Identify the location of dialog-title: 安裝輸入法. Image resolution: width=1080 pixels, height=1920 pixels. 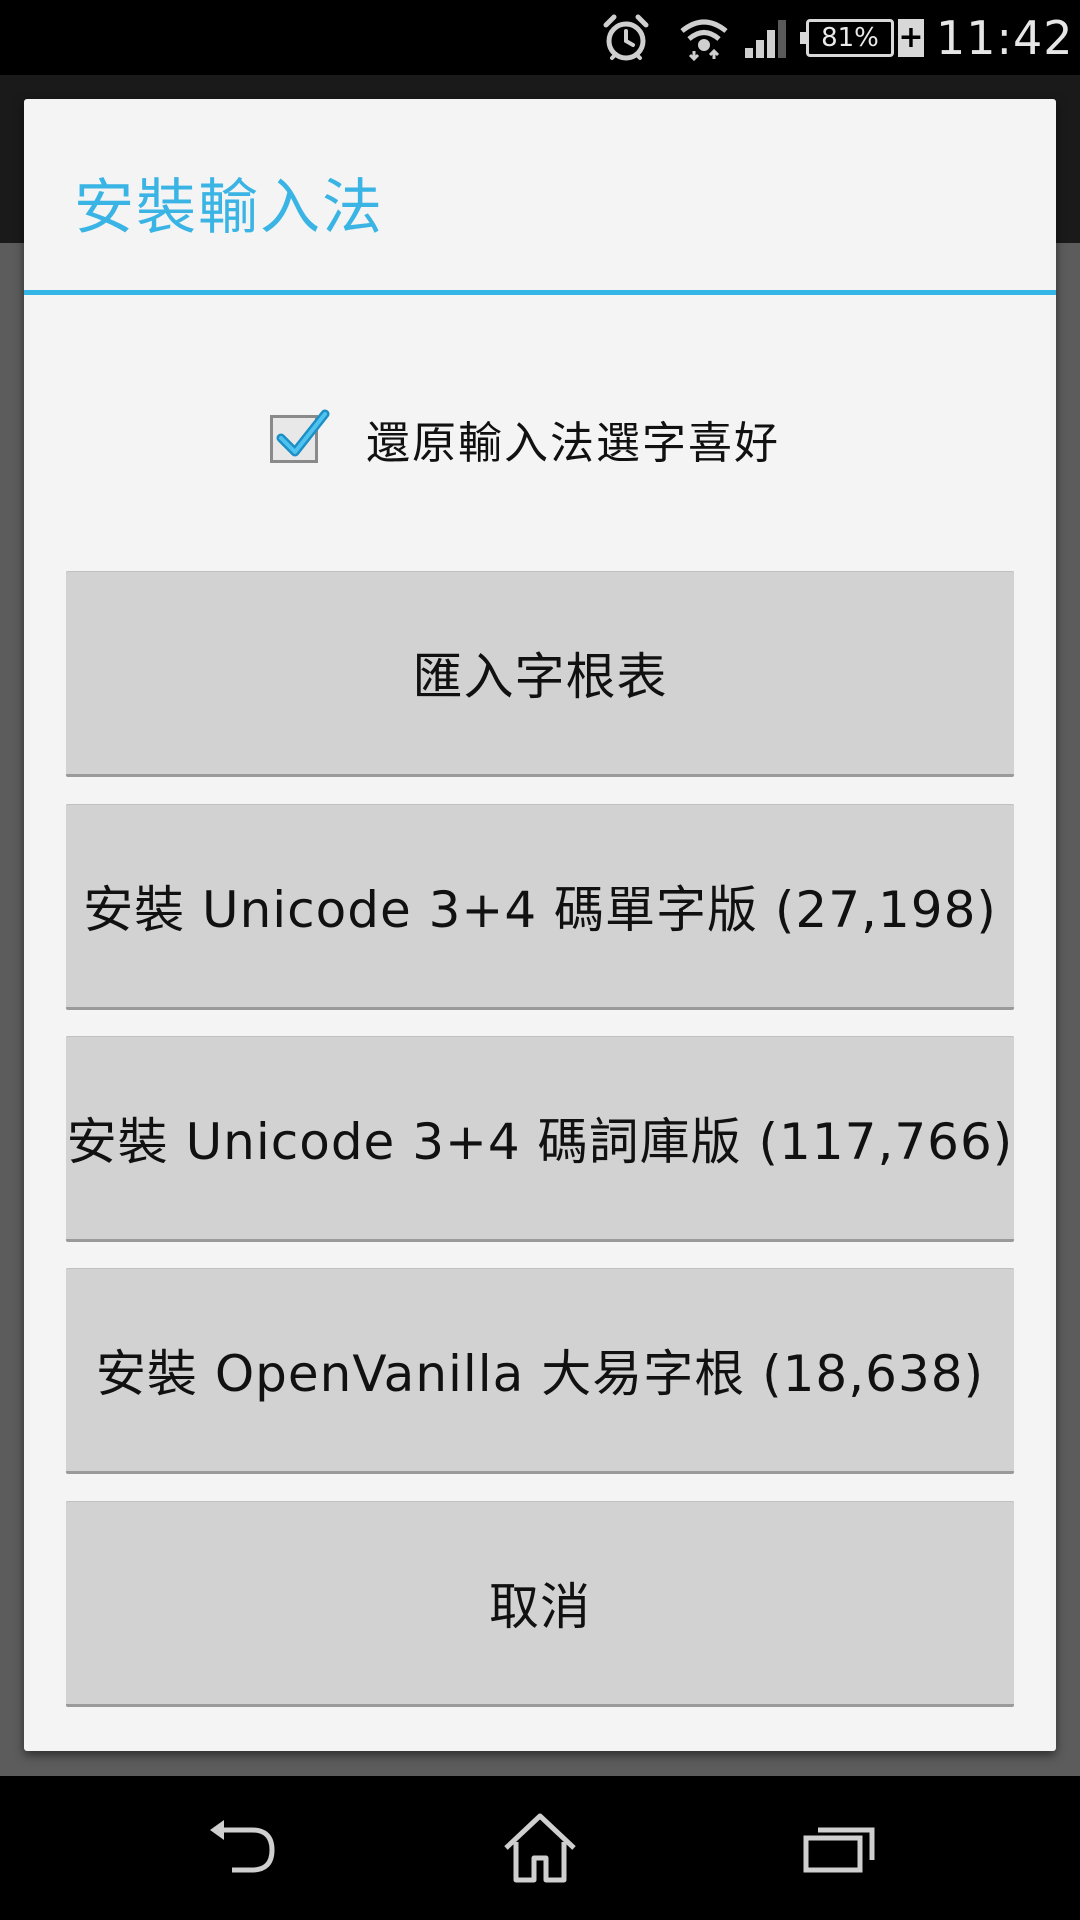
(229, 208).